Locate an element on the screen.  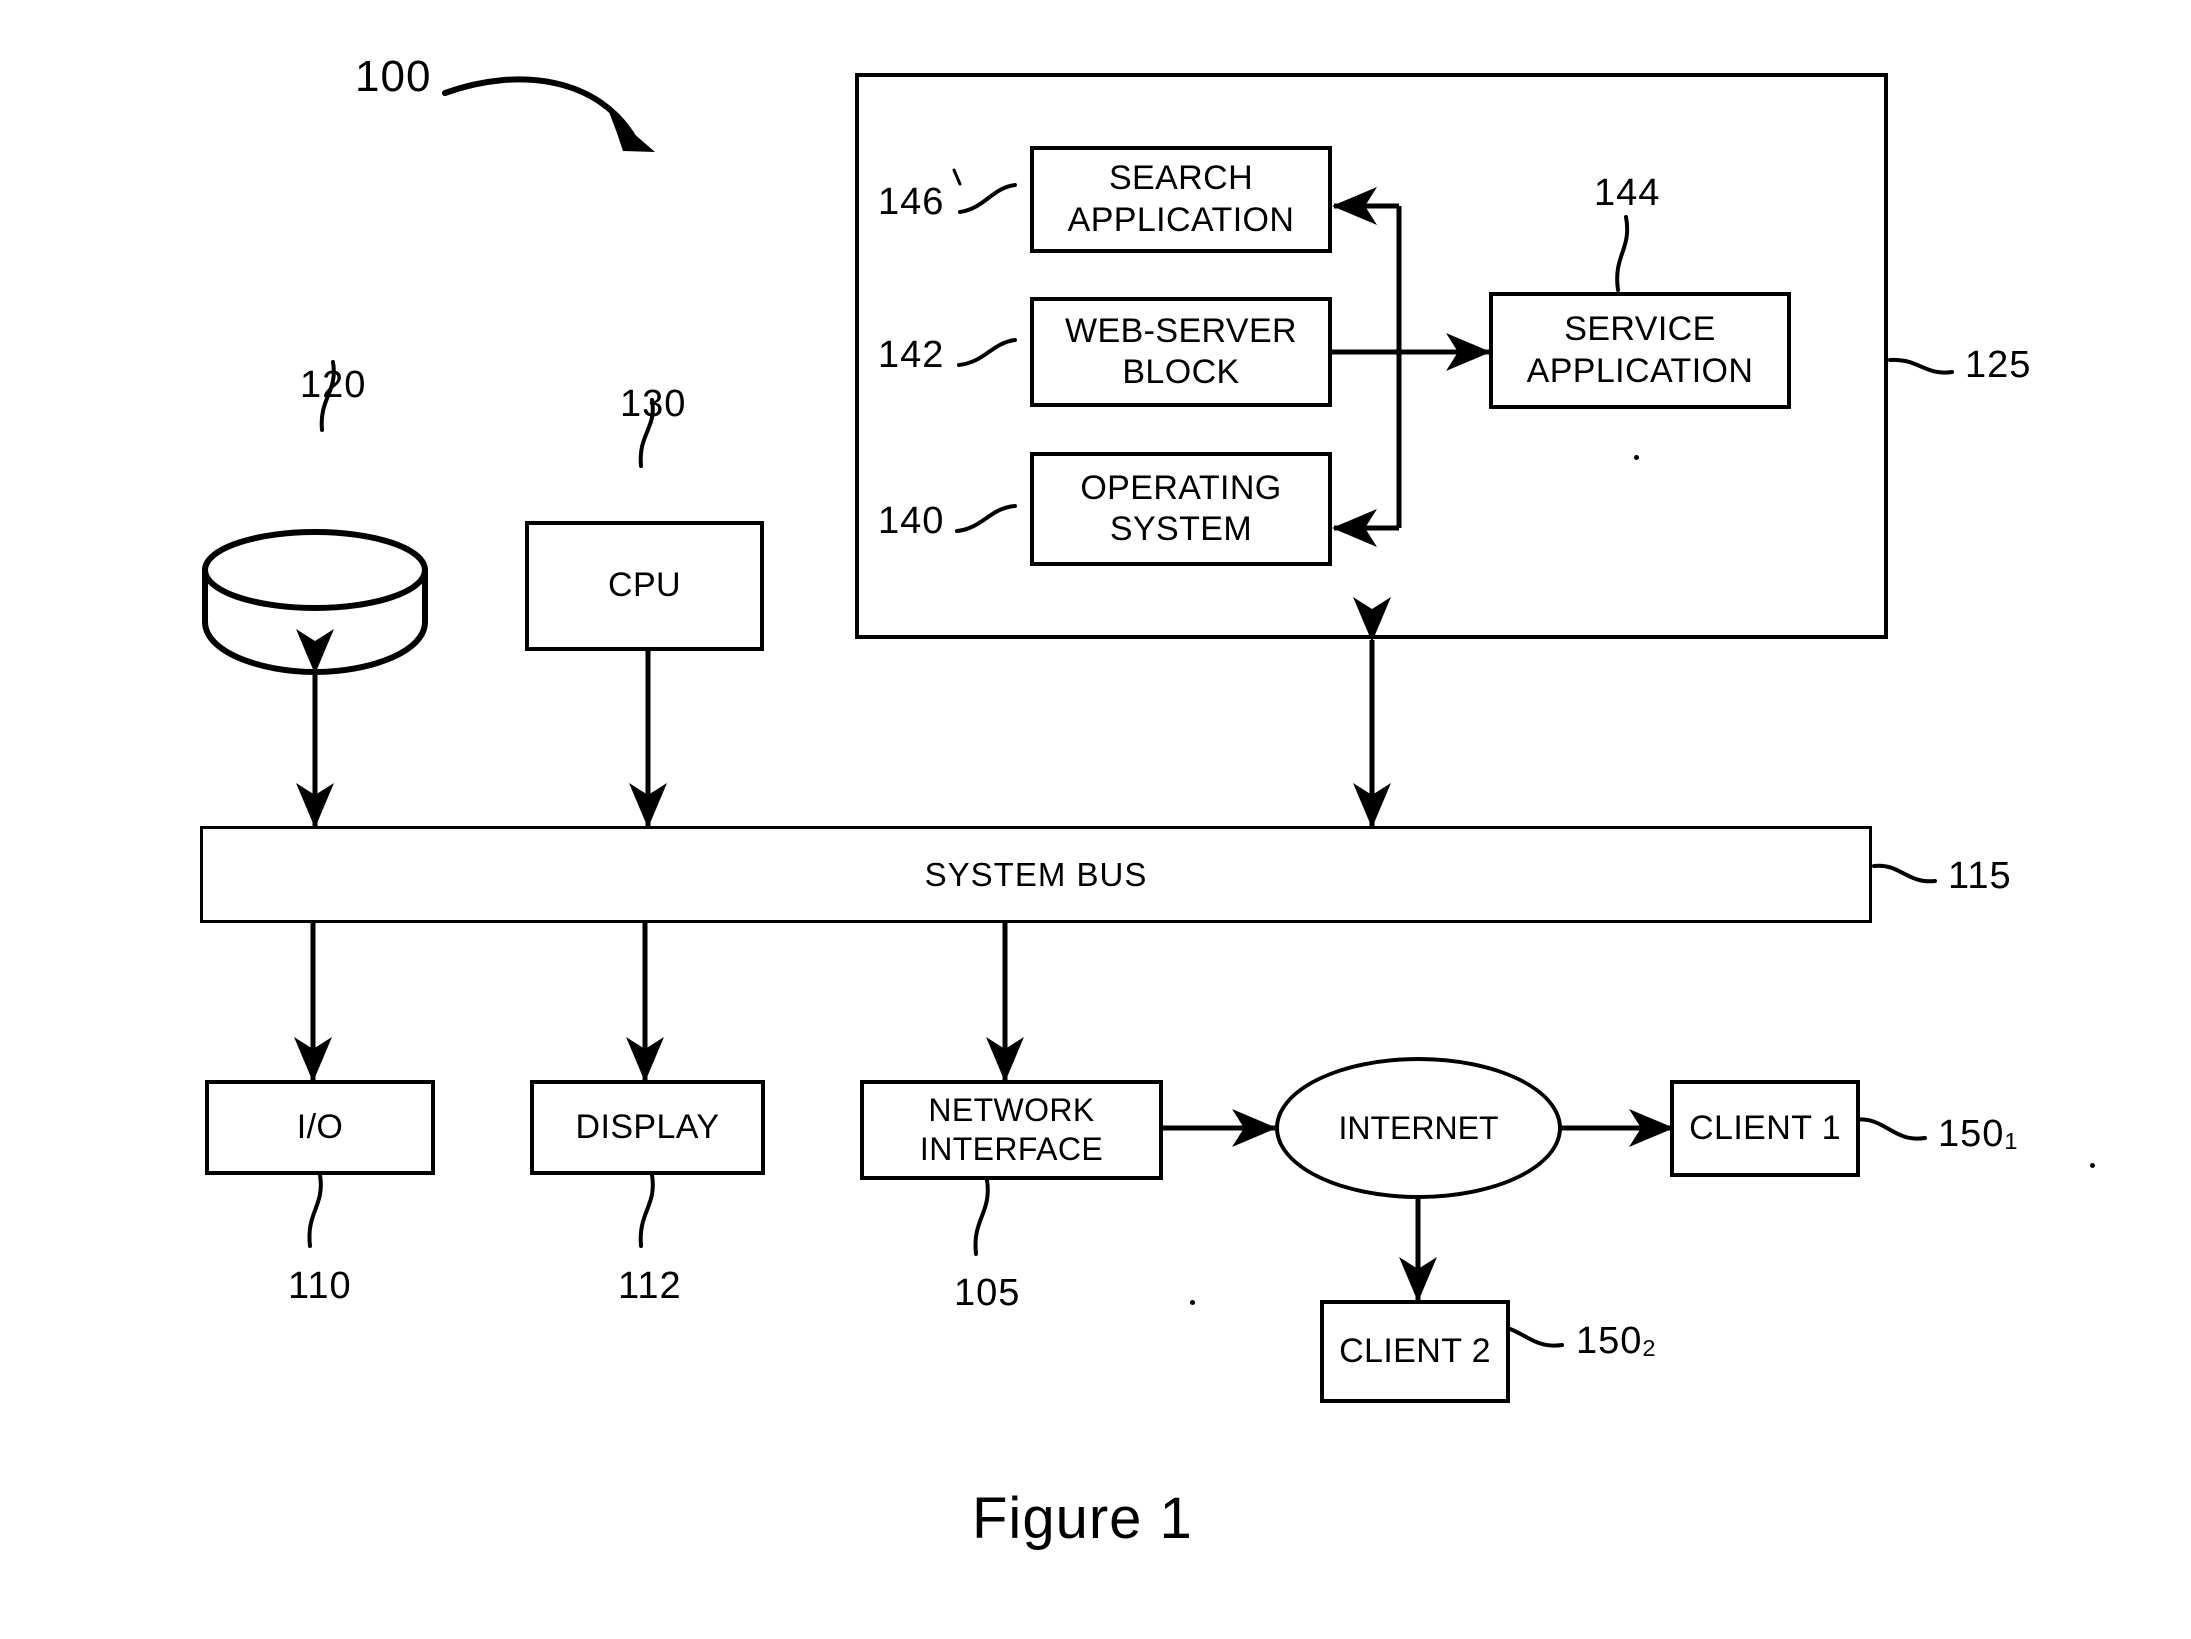
io-label: I/O is located at coordinates (320, 1126).